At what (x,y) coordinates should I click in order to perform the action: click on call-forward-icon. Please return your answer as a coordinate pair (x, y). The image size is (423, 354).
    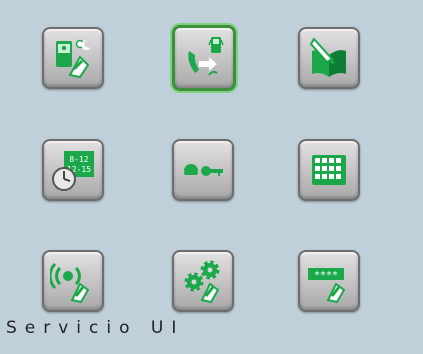
    Looking at the image, I should click on (204, 58).